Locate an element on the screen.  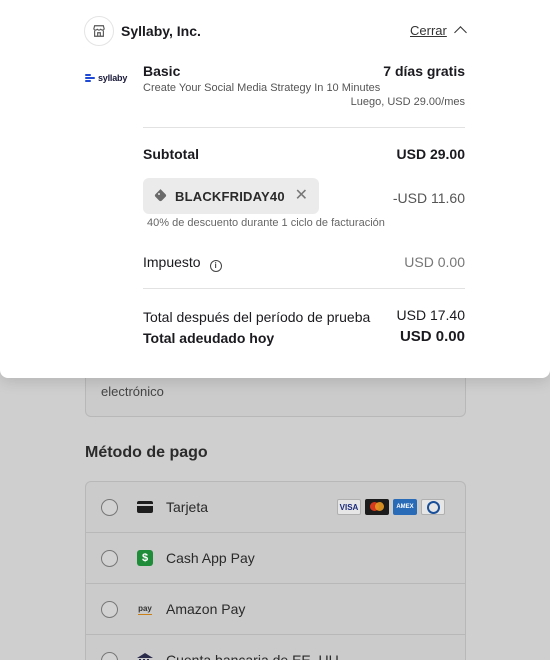
payment-option-label: Amazon Pay is located at coordinates (206, 609).